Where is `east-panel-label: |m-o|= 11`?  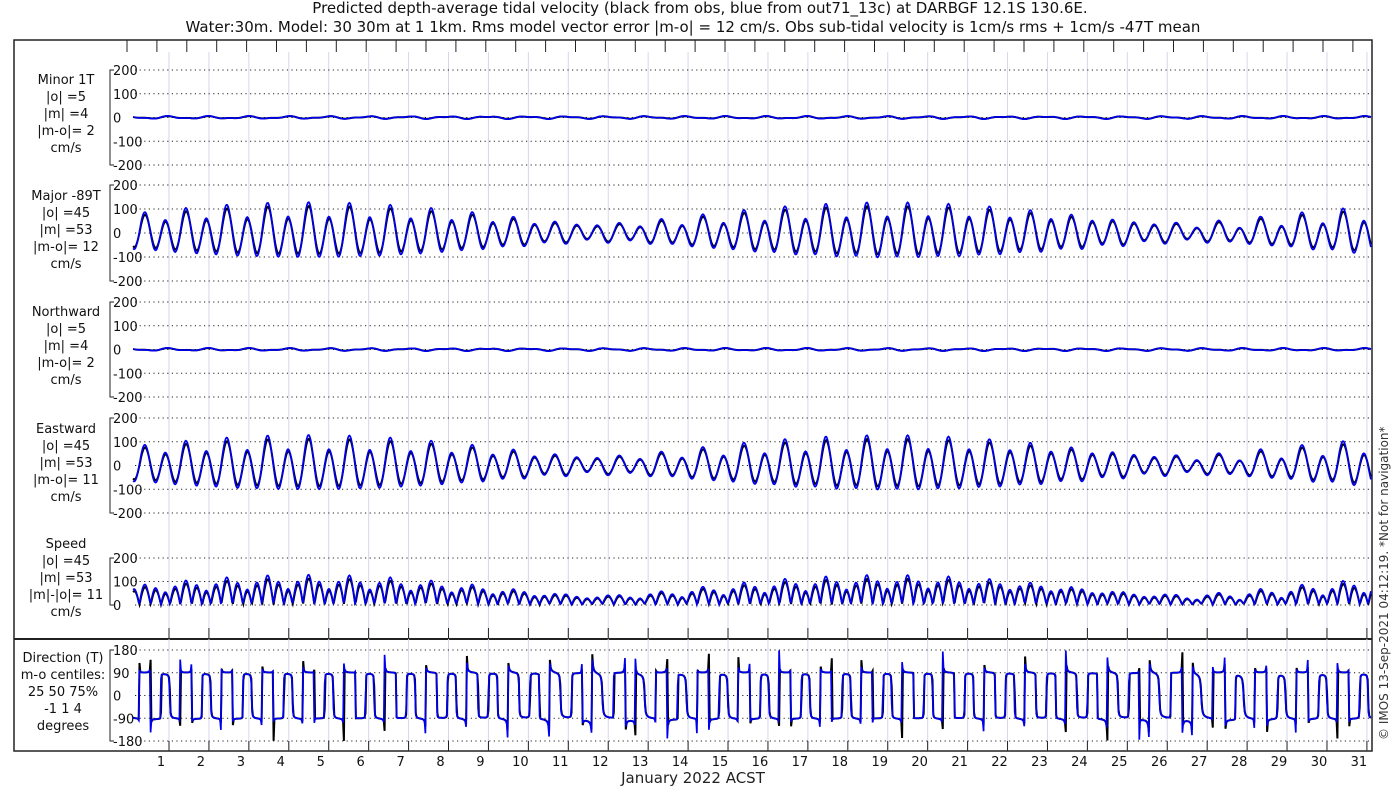 east-panel-label: |m-o|= 11 is located at coordinates (66, 480).